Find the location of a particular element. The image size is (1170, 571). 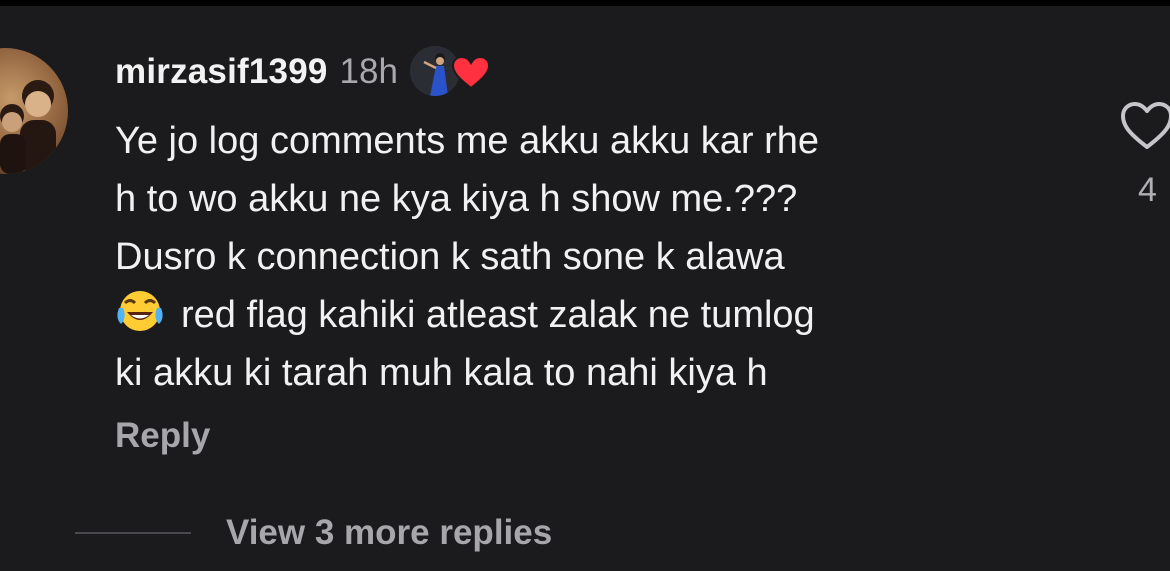

view-more-replies-label: View 3 more replies is located at coordinates (389, 533).